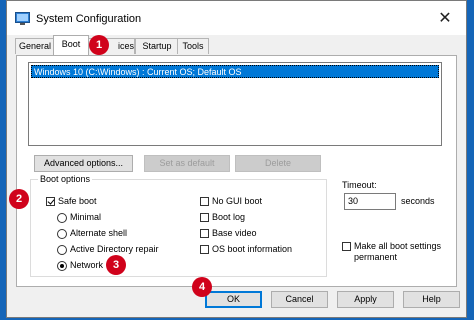 The image size is (474, 320). What do you see at coordinates (204, 249) in the screenshot?
I see `os-boot-information-checkbox` at bounding box center [204, 249].